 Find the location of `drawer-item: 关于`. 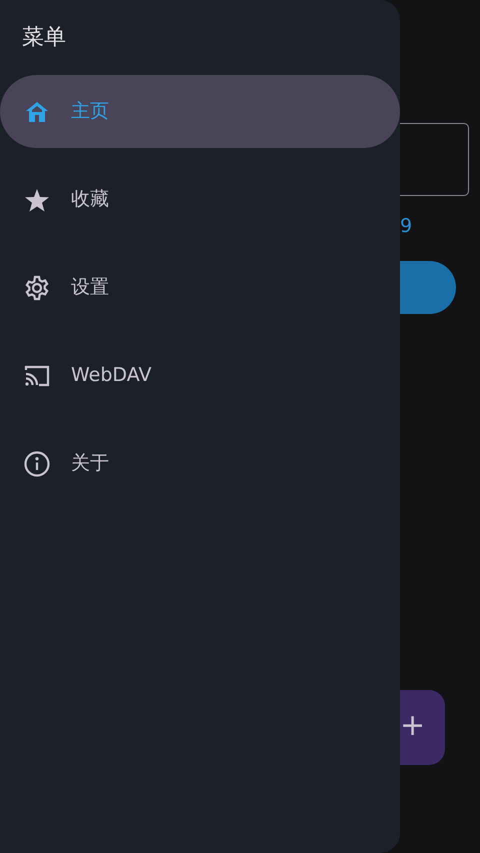

drawer-item: 关于 is located at coordinates (200, 463).